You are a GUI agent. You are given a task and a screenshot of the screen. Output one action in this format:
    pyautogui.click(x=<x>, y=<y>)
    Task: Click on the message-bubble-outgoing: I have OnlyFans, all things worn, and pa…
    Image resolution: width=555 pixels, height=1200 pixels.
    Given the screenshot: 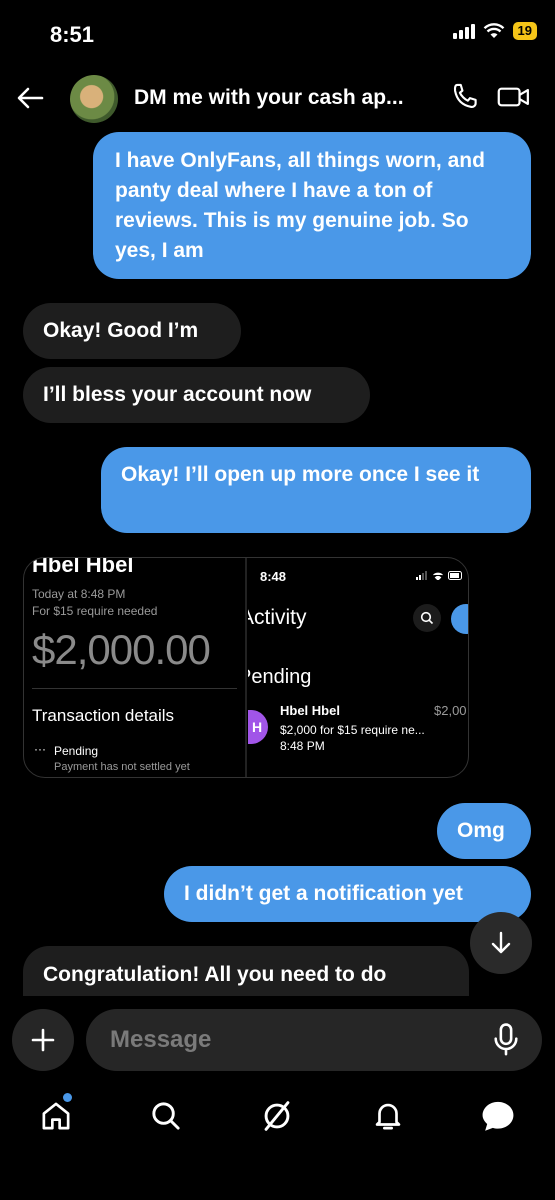 What is the action you would take?
    pyautogui.click(x=312, y=205)
    